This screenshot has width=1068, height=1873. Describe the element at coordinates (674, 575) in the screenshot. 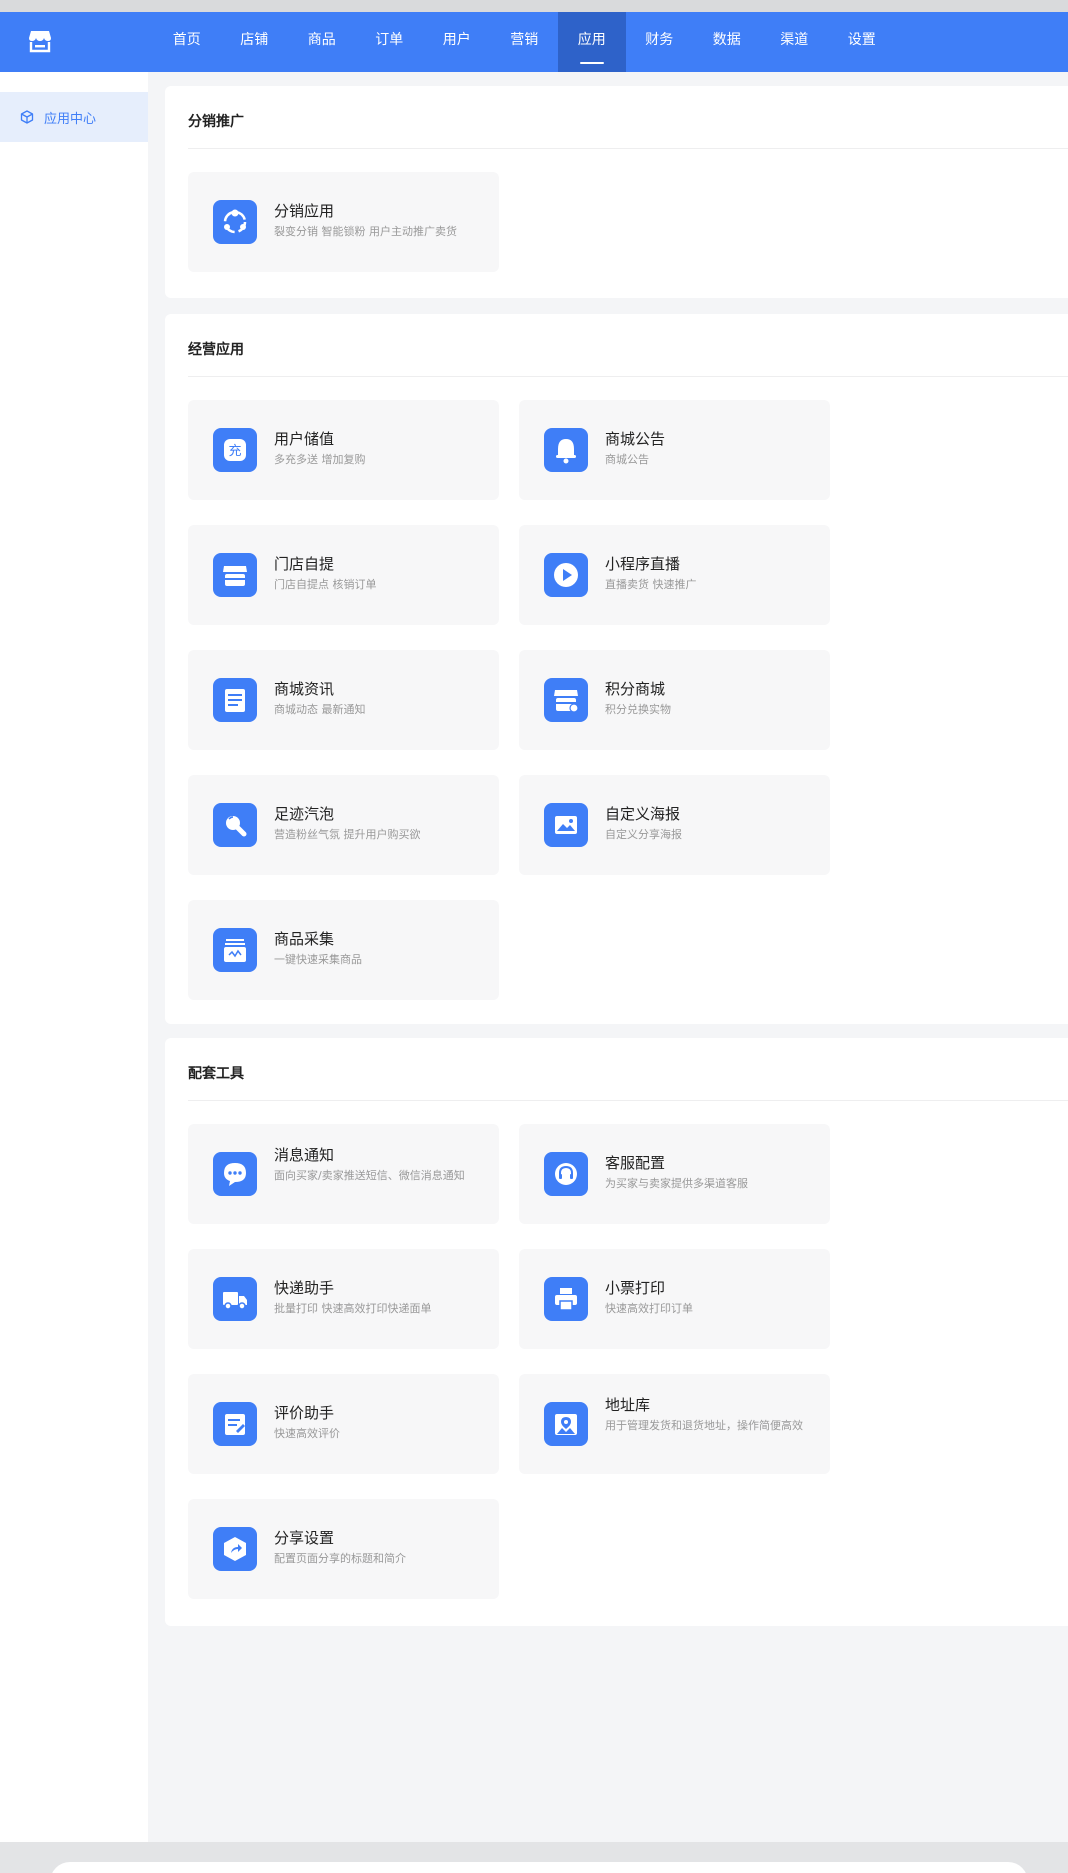

I see `app-card-live: 小程序直播 直播卖货 快速推广` at that location.